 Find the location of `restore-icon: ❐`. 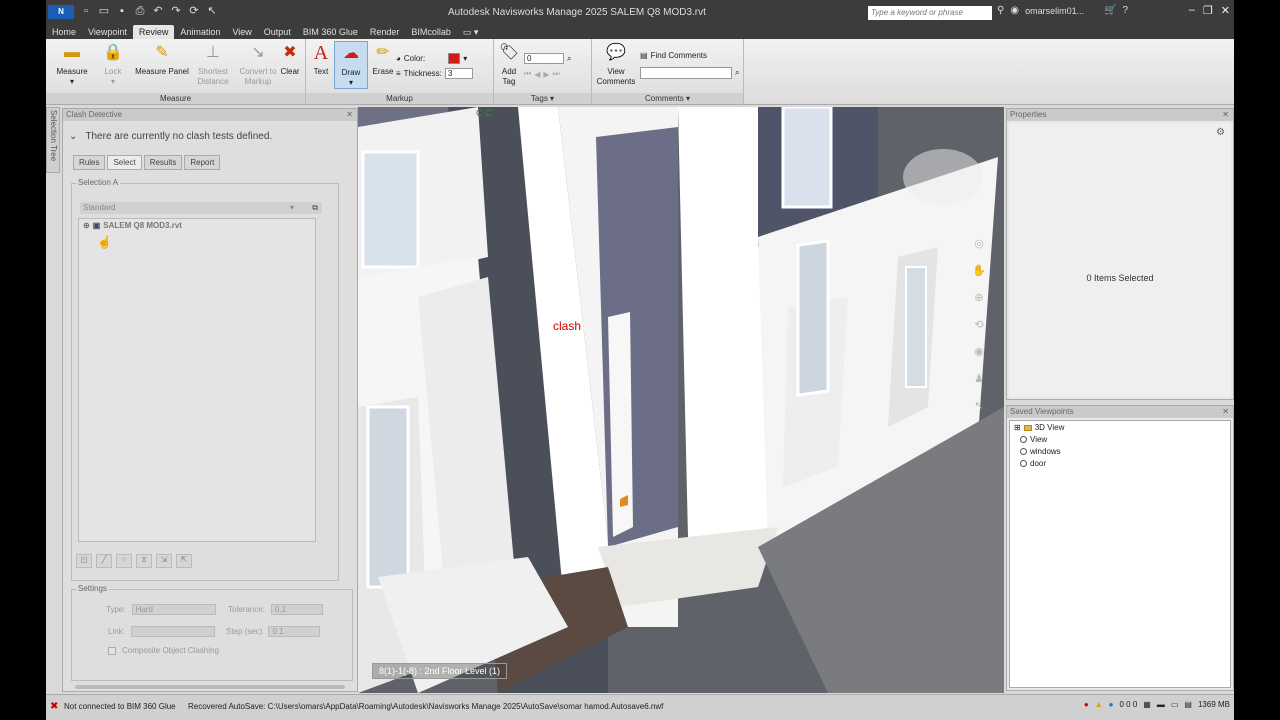

restore-icon: ❐ is located at coordinates (1208, 10).